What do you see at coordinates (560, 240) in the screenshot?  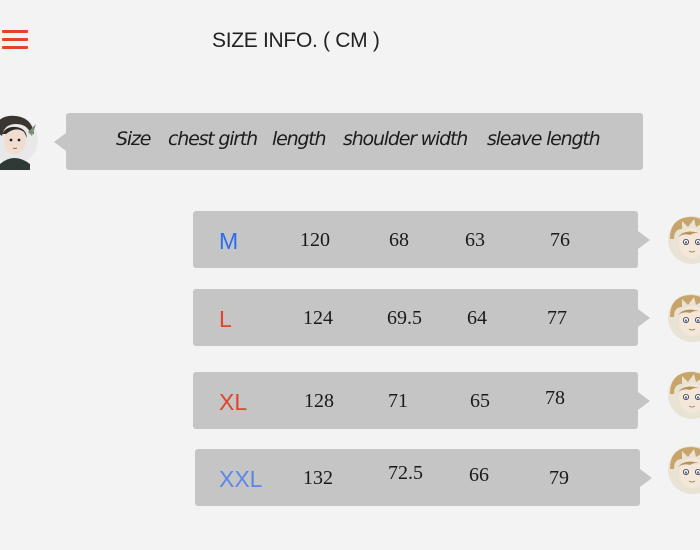 I see `sleeve-length-value: 76` at bounding box center [560, 240].